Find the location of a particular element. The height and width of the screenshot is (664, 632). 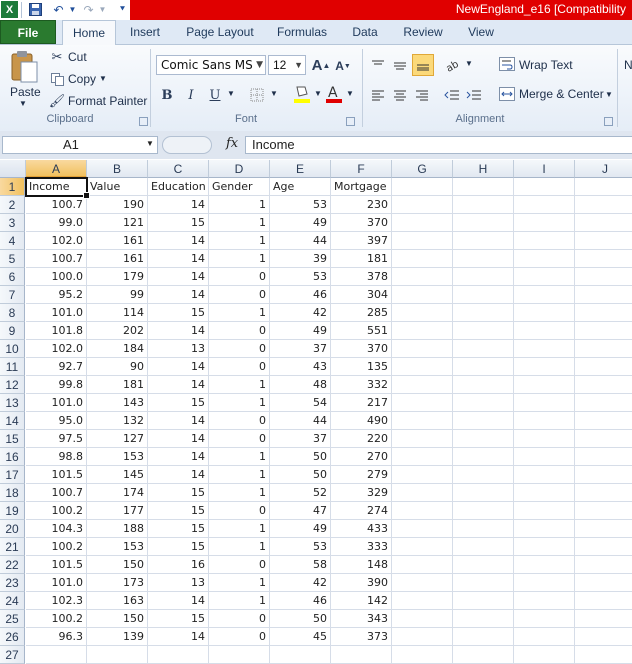

scissors-icon: ✂ is located at coordinates (57, 57).